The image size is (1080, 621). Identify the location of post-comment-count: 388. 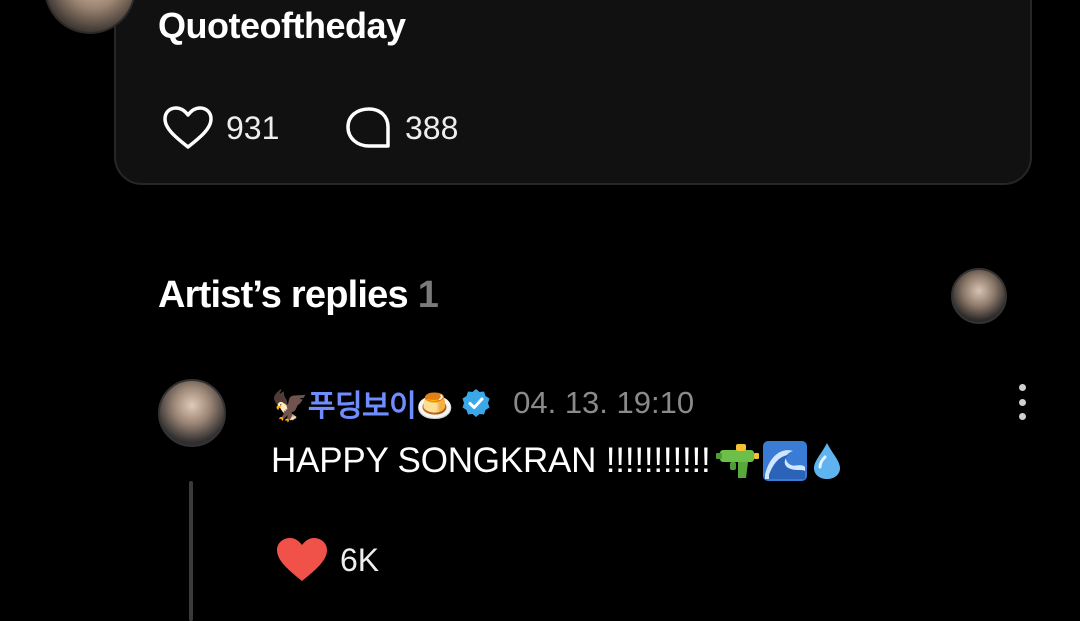
(432, 127).